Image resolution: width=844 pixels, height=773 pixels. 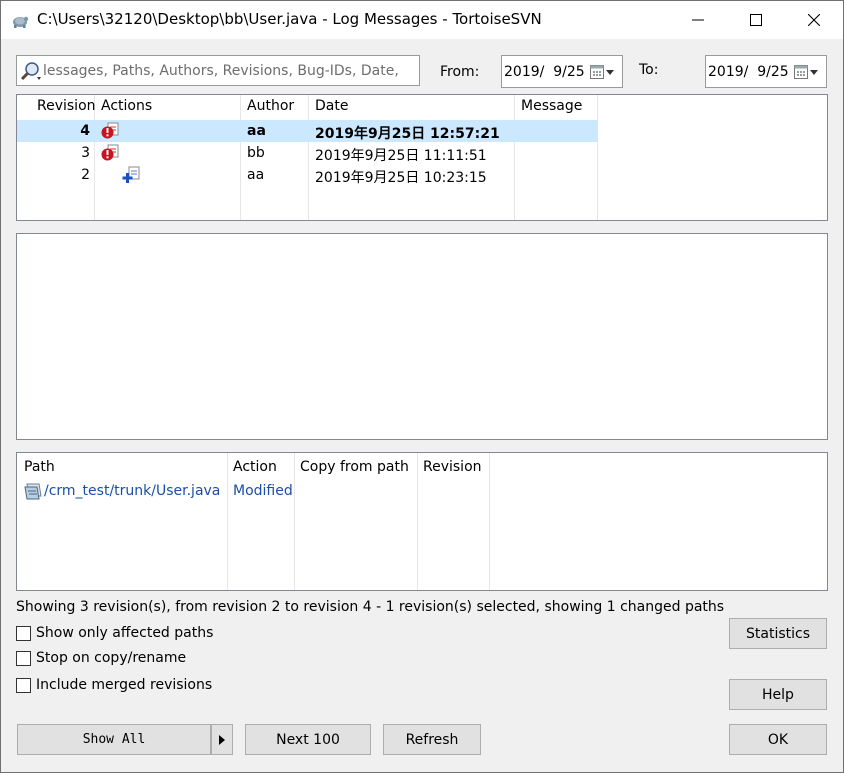 I want to click on search-box, so click(x=218, y=70).